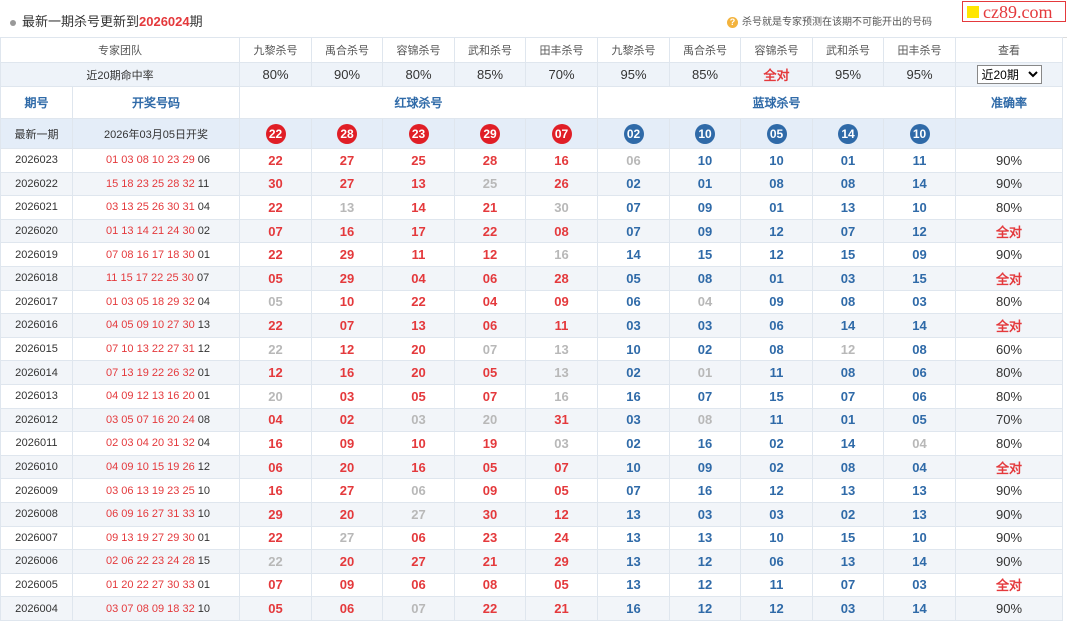  I want to click on draw-blue-number: 08, so click(204, 419).